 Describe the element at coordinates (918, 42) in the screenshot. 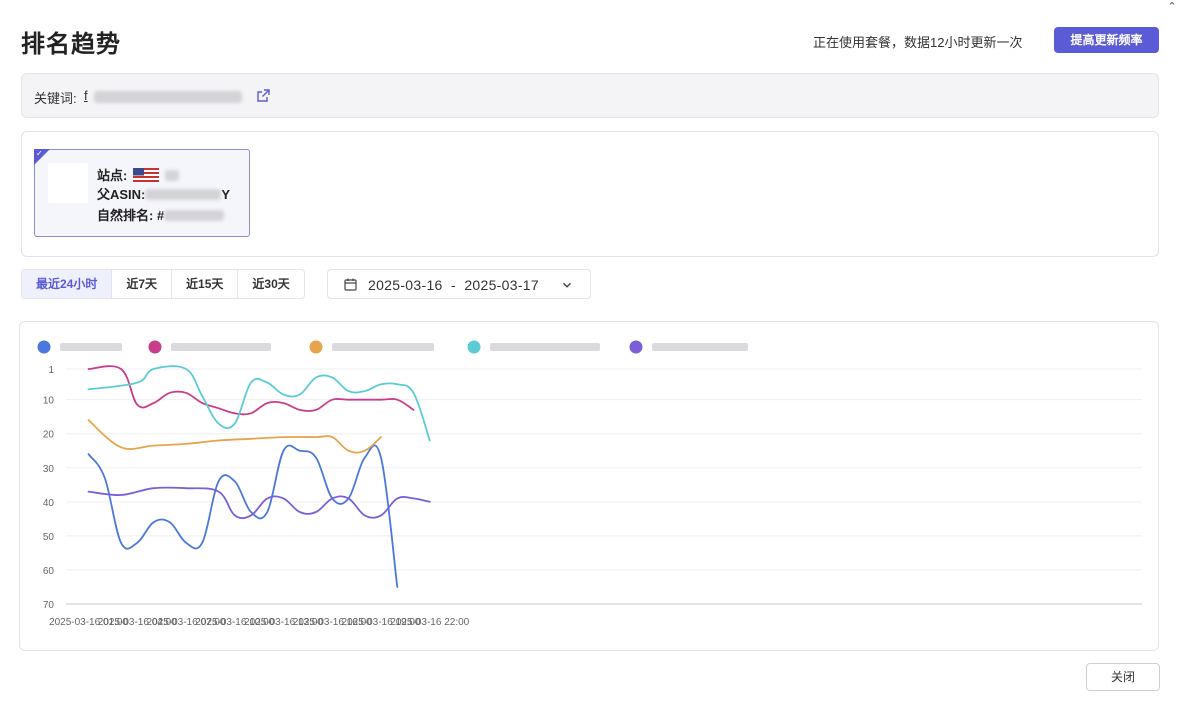

I see `plan-status-text: 正在使用套餐，数据12小时更新一次` at that location.